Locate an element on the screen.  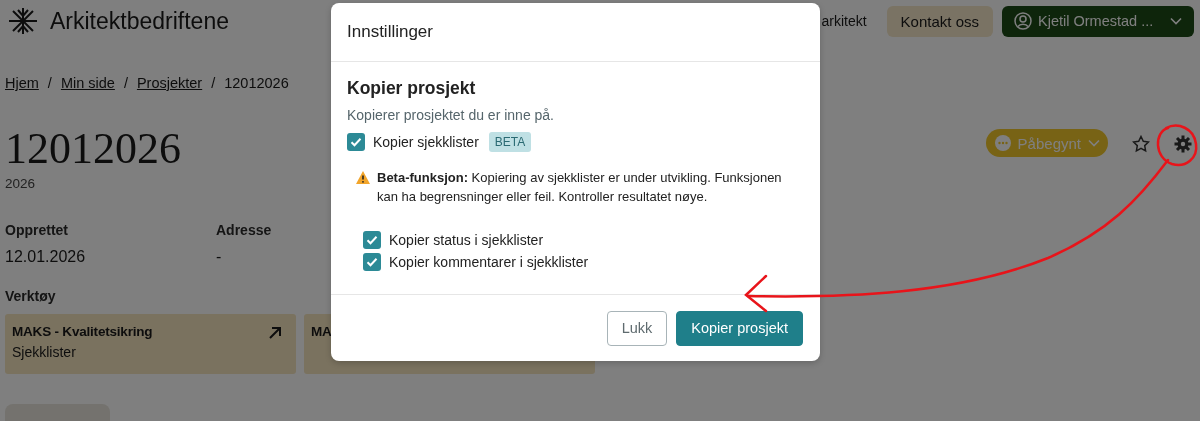
breadcrumb-link: Prosjekter is located at coordinates (169, 83).